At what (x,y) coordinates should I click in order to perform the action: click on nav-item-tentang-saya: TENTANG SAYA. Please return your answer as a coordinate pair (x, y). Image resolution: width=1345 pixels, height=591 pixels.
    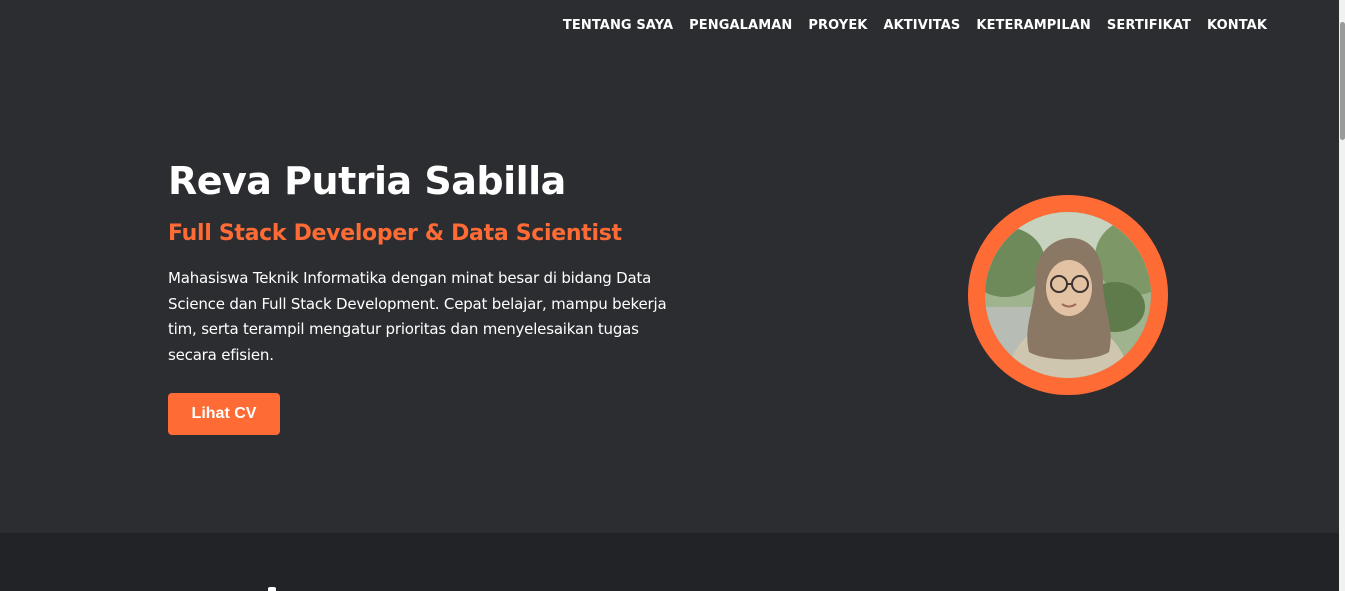
    Looking at the image, I should click on (618, 25).